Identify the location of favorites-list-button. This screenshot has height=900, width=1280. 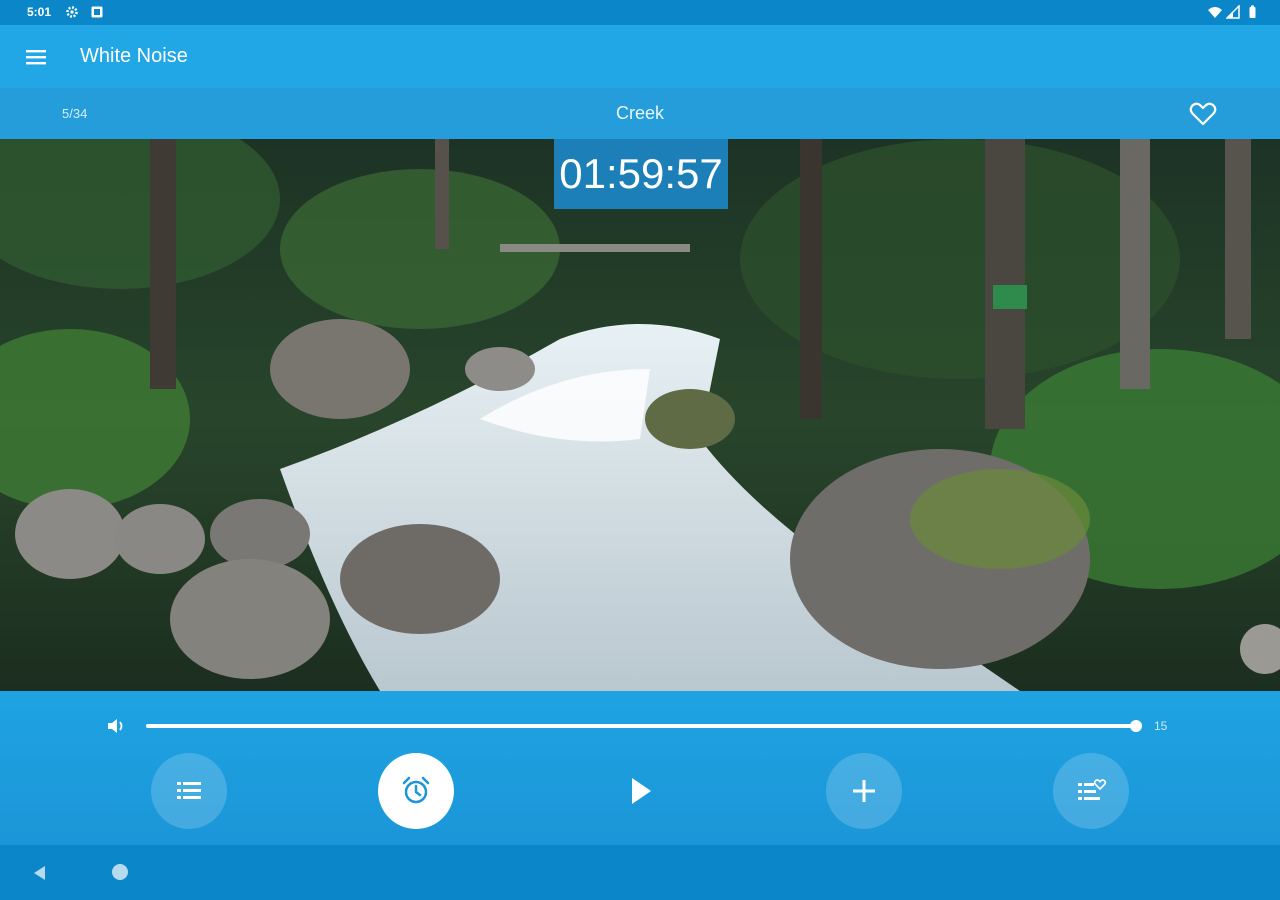
(1091, 791).